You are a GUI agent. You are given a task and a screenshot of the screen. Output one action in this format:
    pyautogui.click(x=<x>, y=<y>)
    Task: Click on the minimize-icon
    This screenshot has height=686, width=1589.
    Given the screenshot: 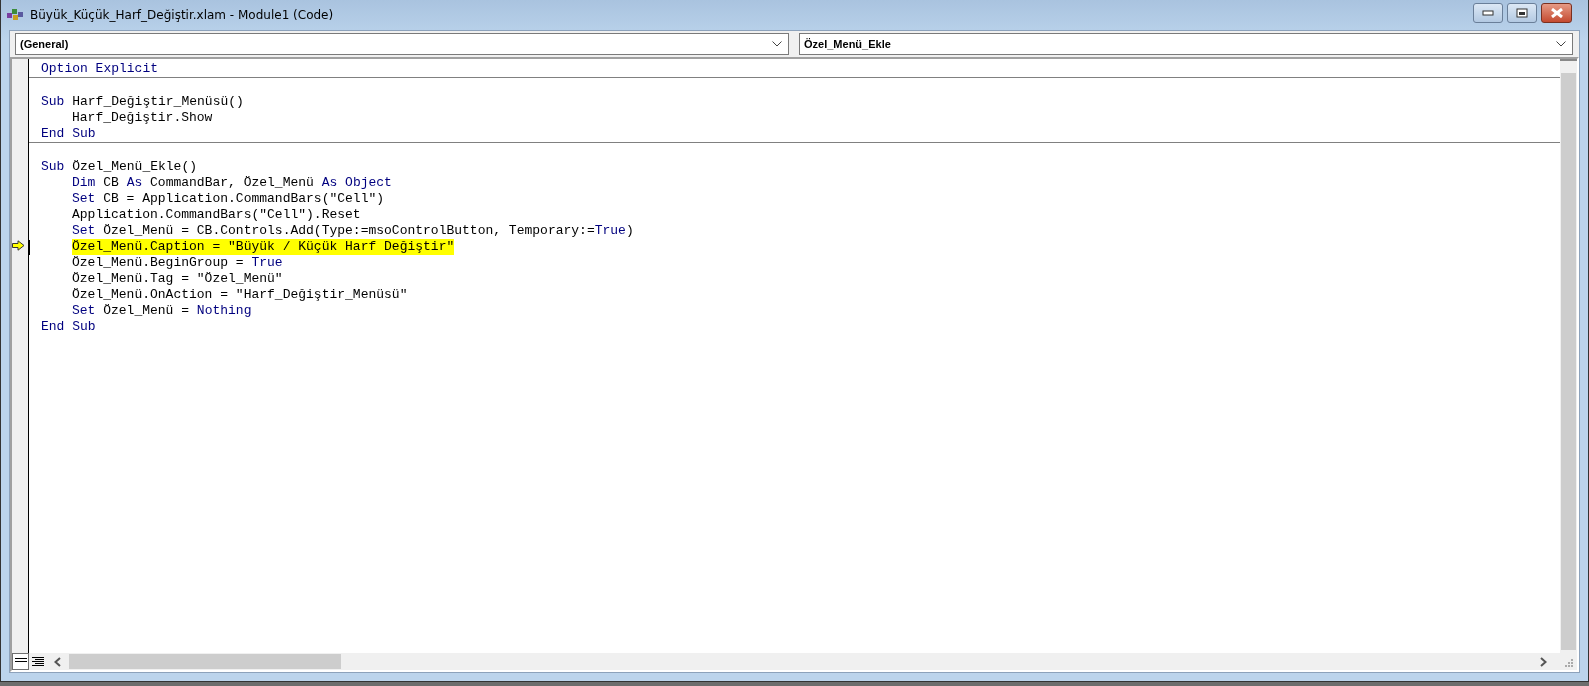 What is the action you would take?
    pyautogui.click(x=1488, y=13)
    